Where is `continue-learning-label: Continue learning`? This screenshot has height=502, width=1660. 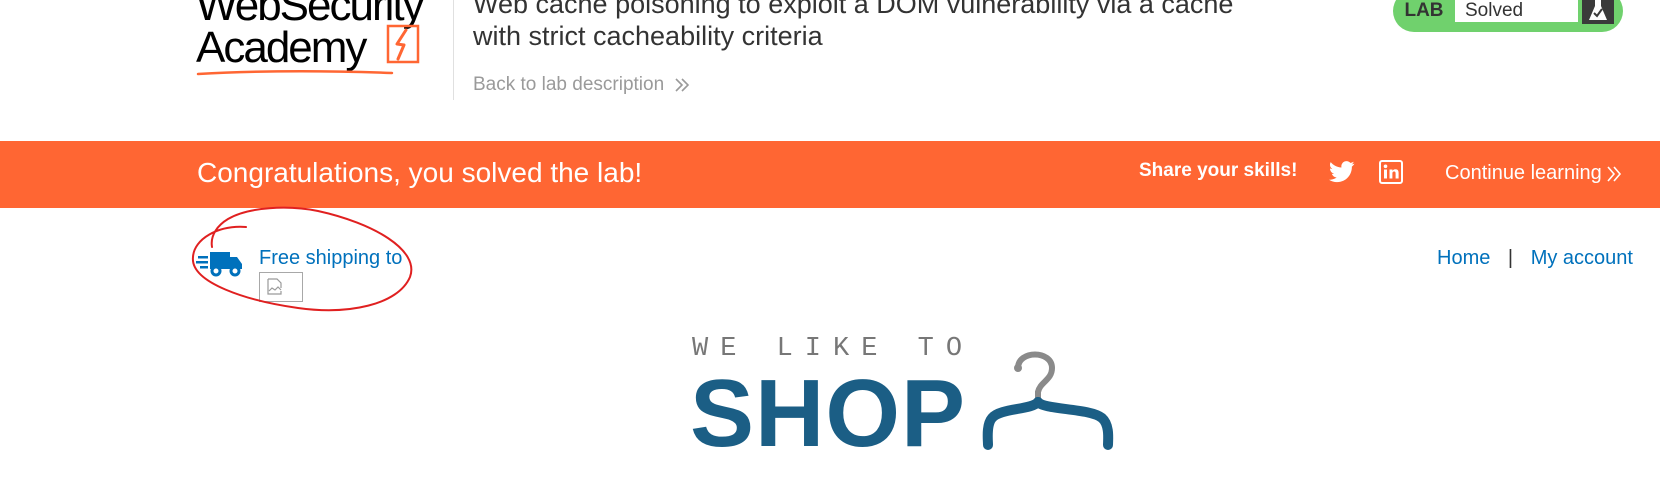
continue-learning-label: Continue learning is located at coordinates (1523, 173).